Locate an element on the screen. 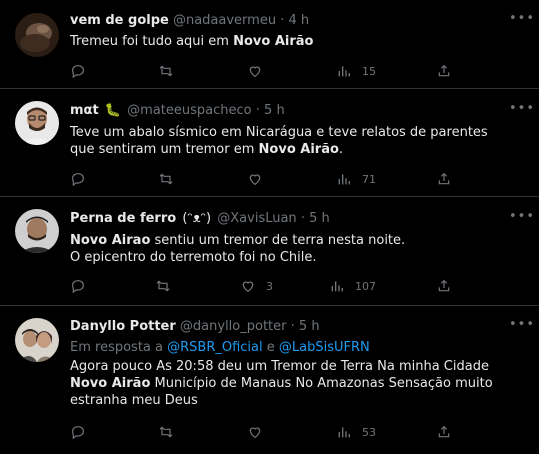 The width and height of the screenshot is (539, 454). author-name: mαt is located at coordinates (84, 110).